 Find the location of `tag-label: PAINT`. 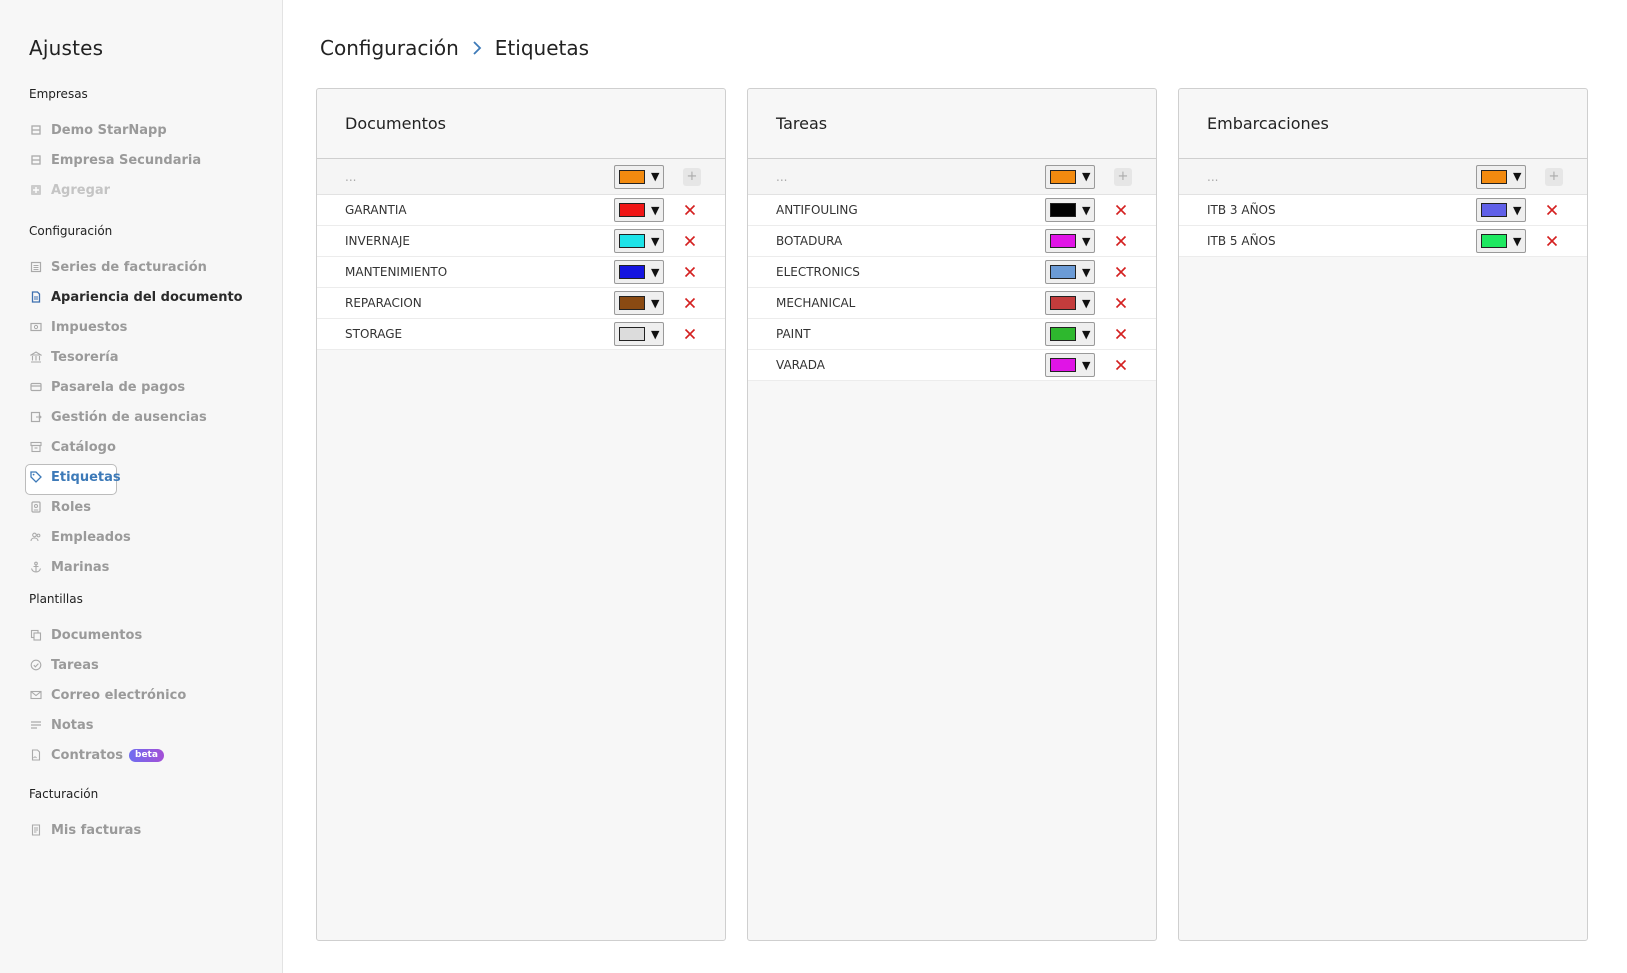

tag-label: PAINT is located at coordinates (966, 334).